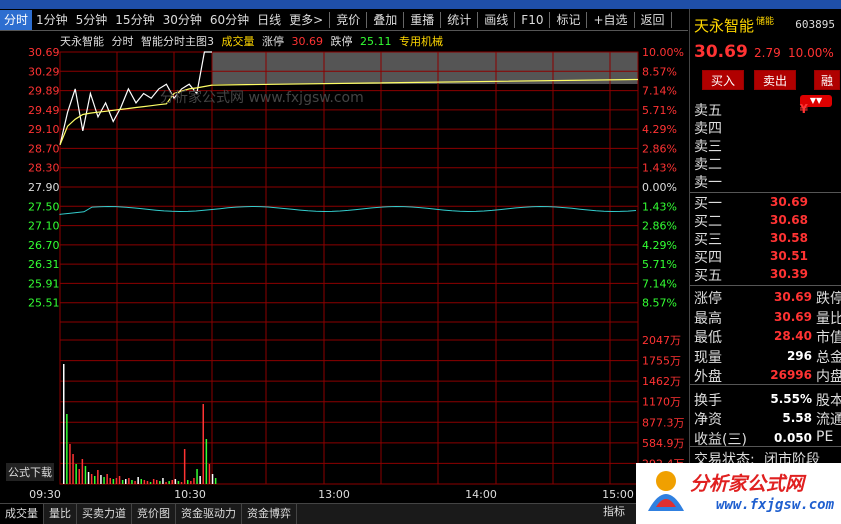  I want to click on bid-price: 30.39, so click(789, 274).